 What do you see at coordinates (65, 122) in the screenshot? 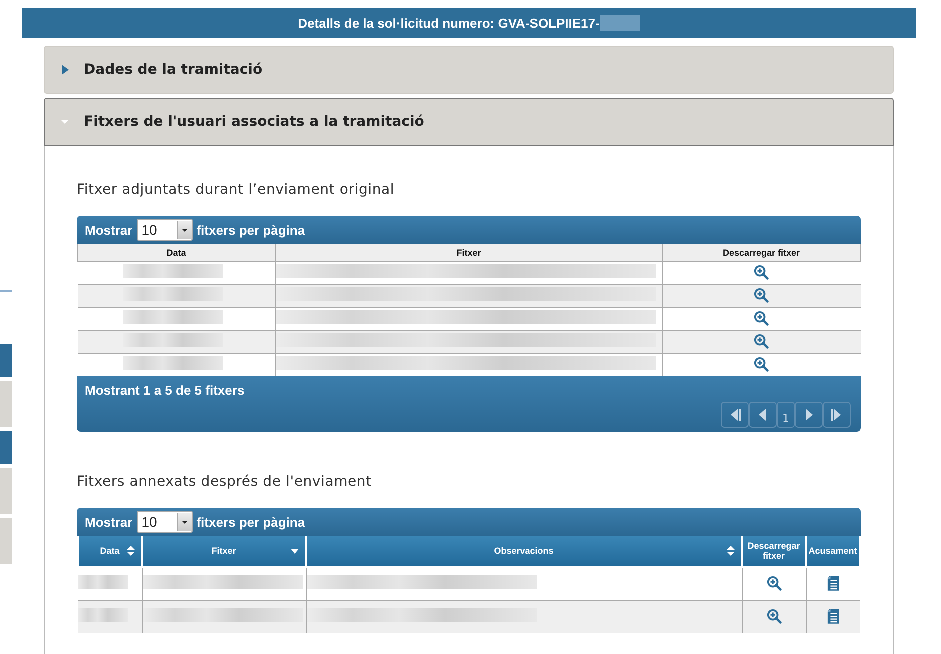
I see `triangle-down-icon` at bounding box center [65, 122].